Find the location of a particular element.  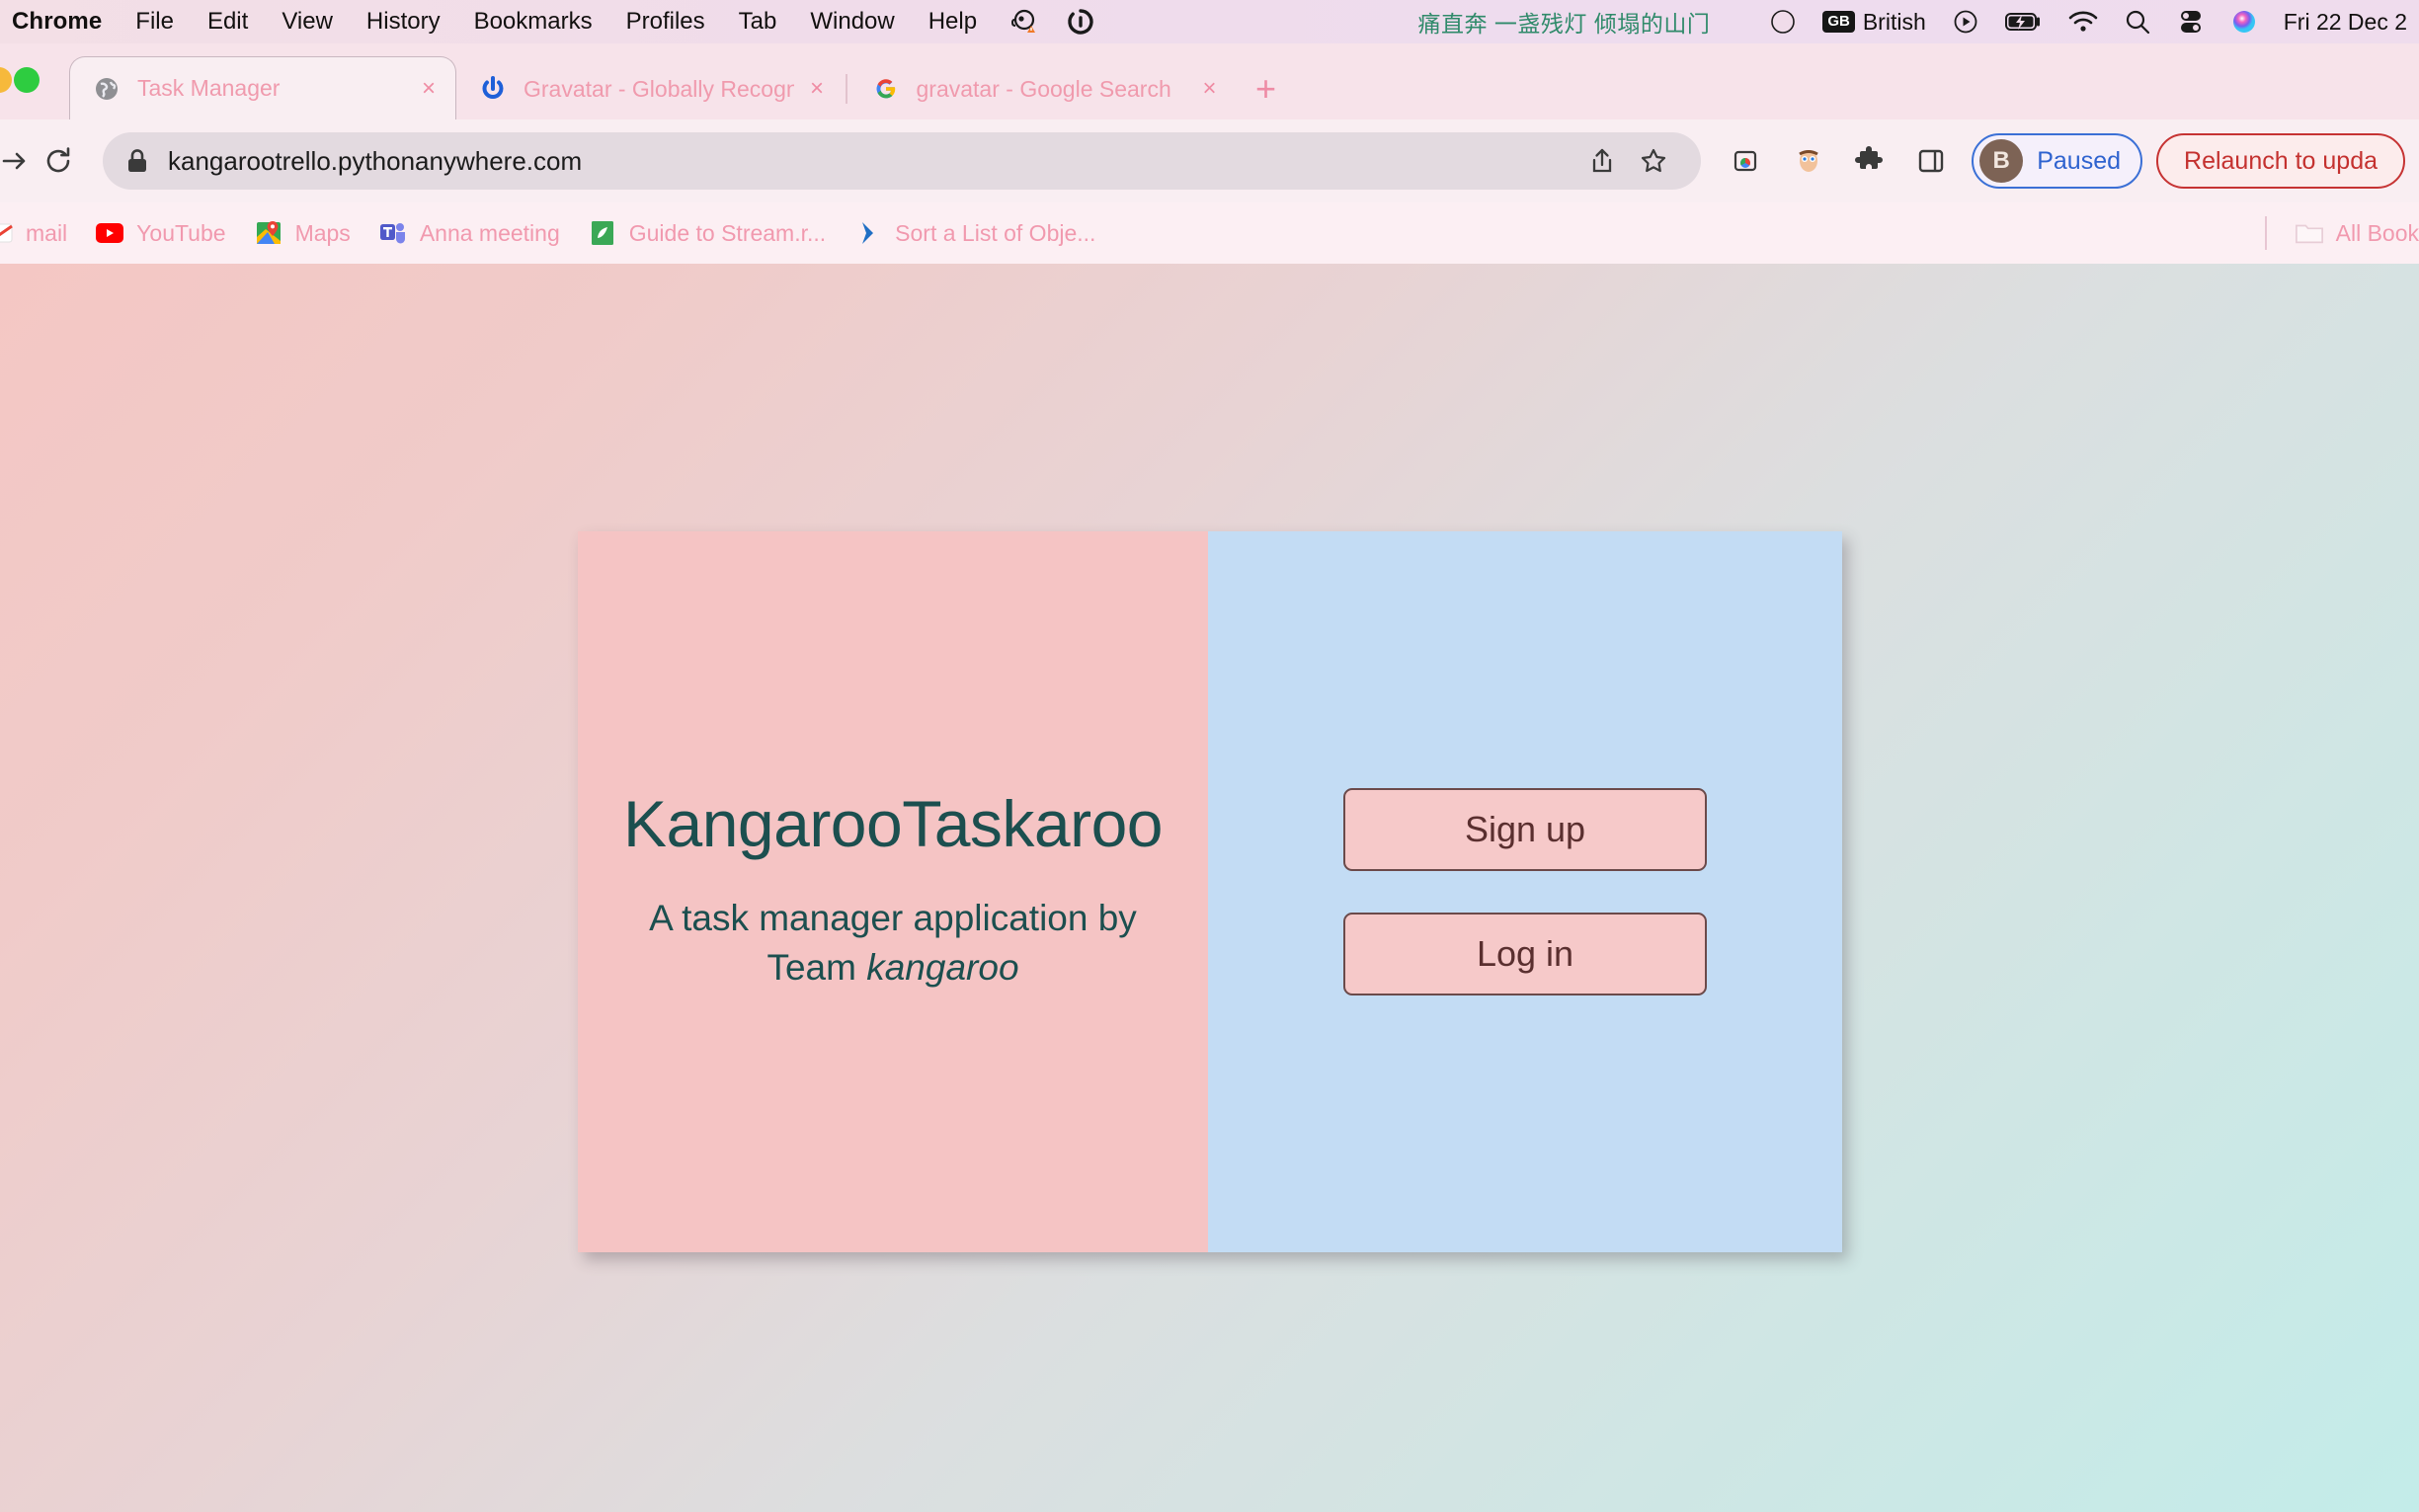

menu-item-edit: Edit is located at coordinates (227, 22).